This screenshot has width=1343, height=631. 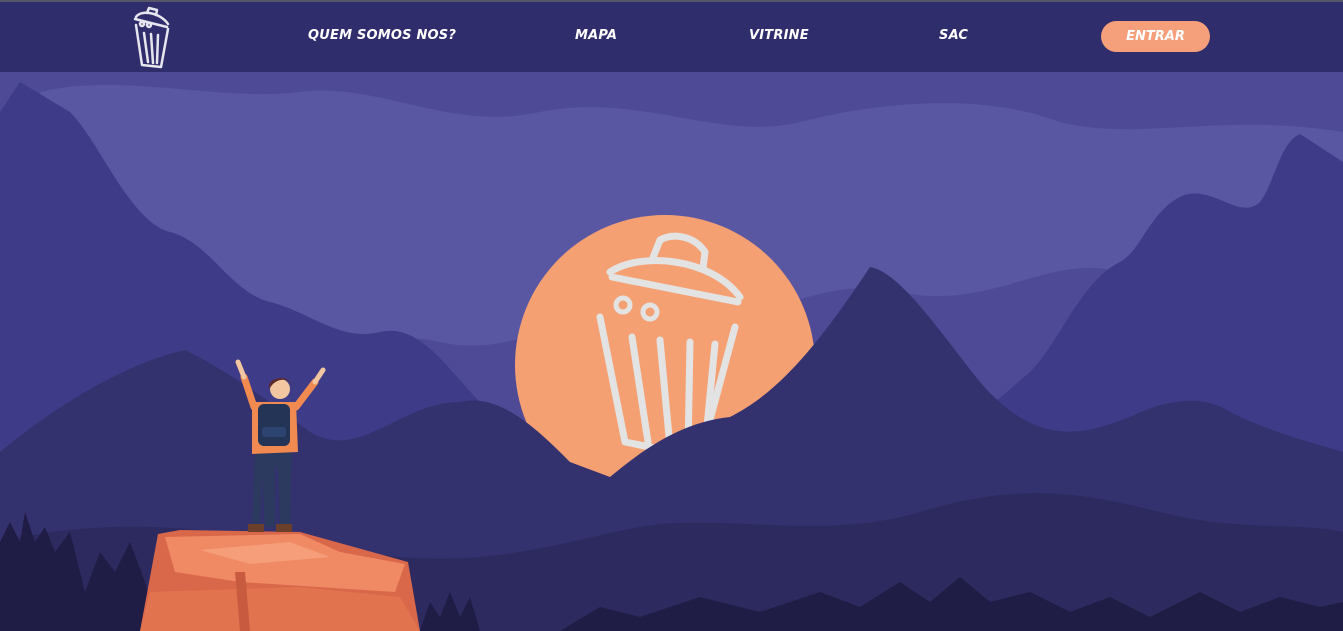 I want to click on nav-link-quem-somos: QUEM SOMOS NOS?, so click(x=382, y=35).